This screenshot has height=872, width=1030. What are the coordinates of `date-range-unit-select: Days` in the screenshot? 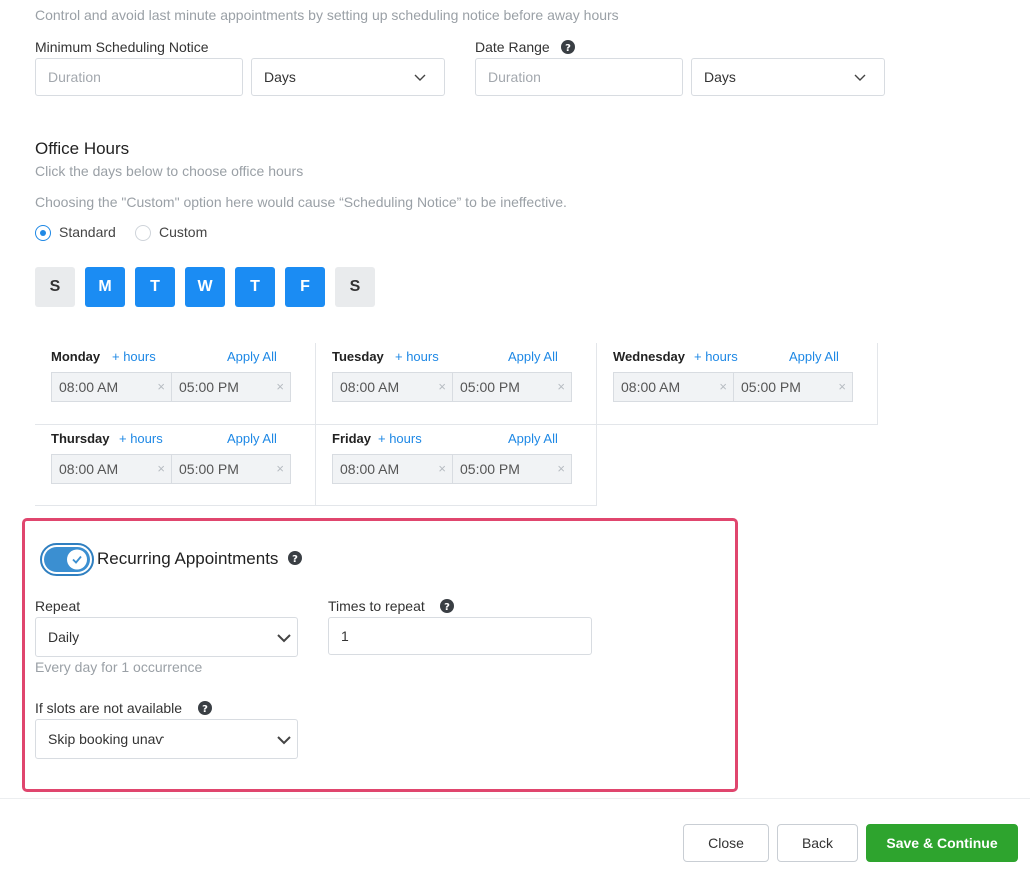 It's located at (788, 77).